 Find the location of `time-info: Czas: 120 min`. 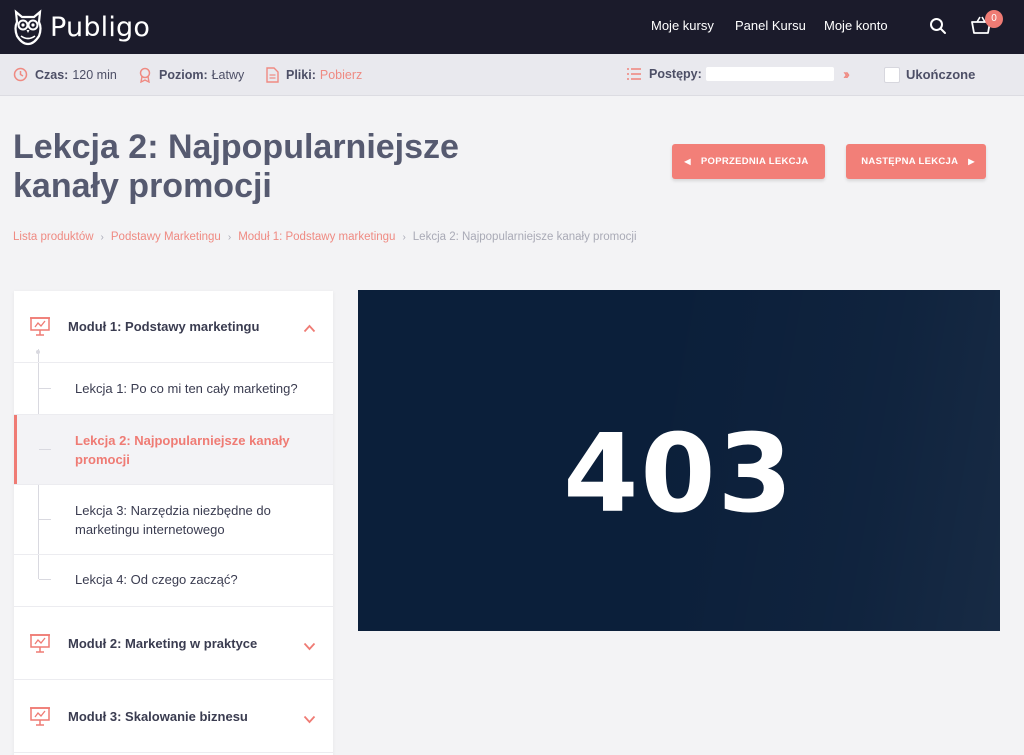

time-info: Czas: 120 min is located at coordinates (65, 74).